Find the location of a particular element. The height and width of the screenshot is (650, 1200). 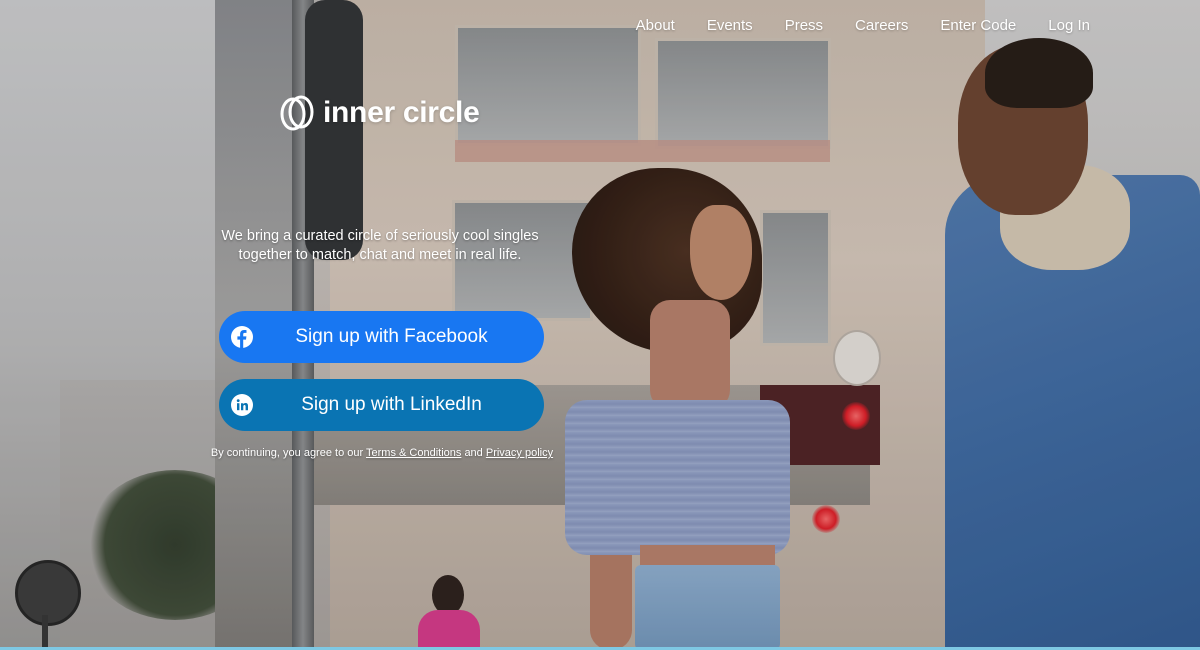

linkedin-icon is located at coordinates (242, 405).